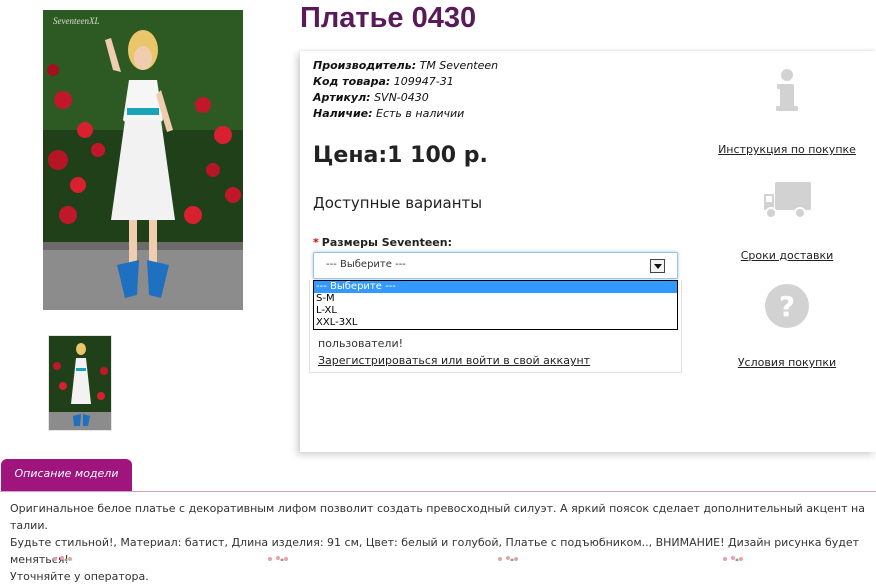 The width and height of the screenshot is (876, 585). Describe the element at coordinates (366, 264) in the screenshot. I see `size-select-value: --- Выберите ---` at that location.